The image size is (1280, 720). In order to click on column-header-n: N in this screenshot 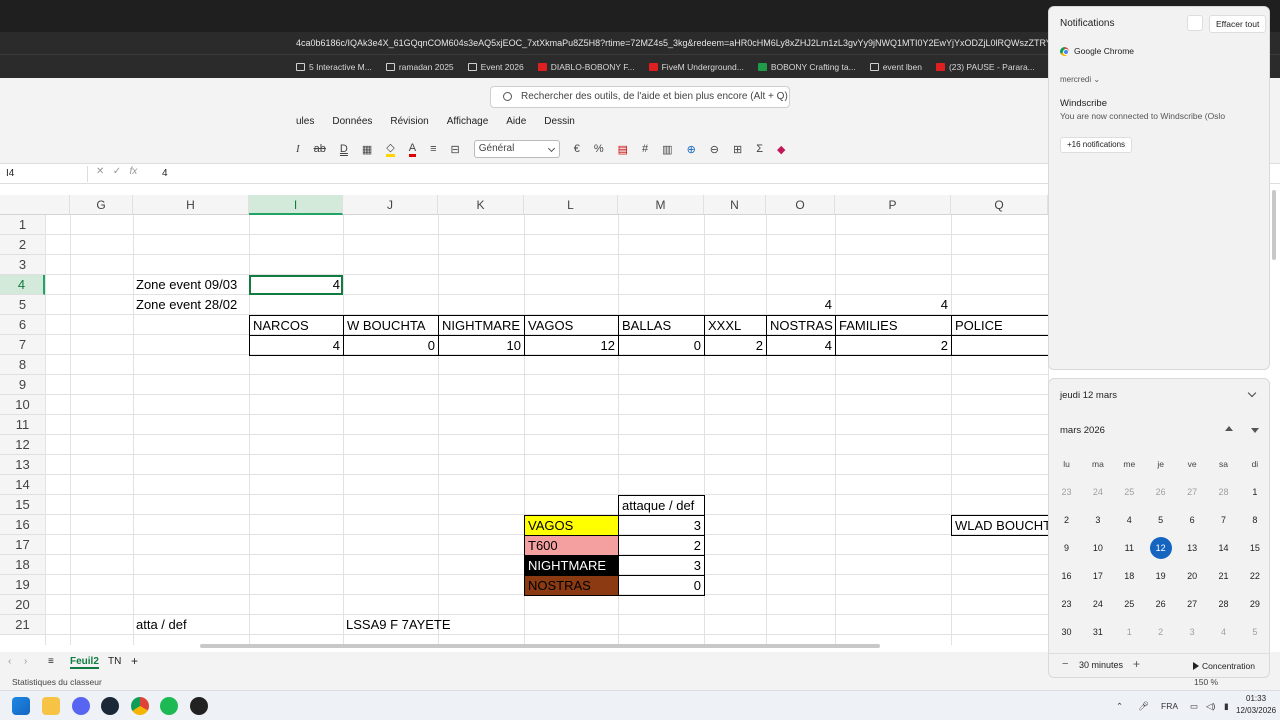, I will do `click(735, 205)`.